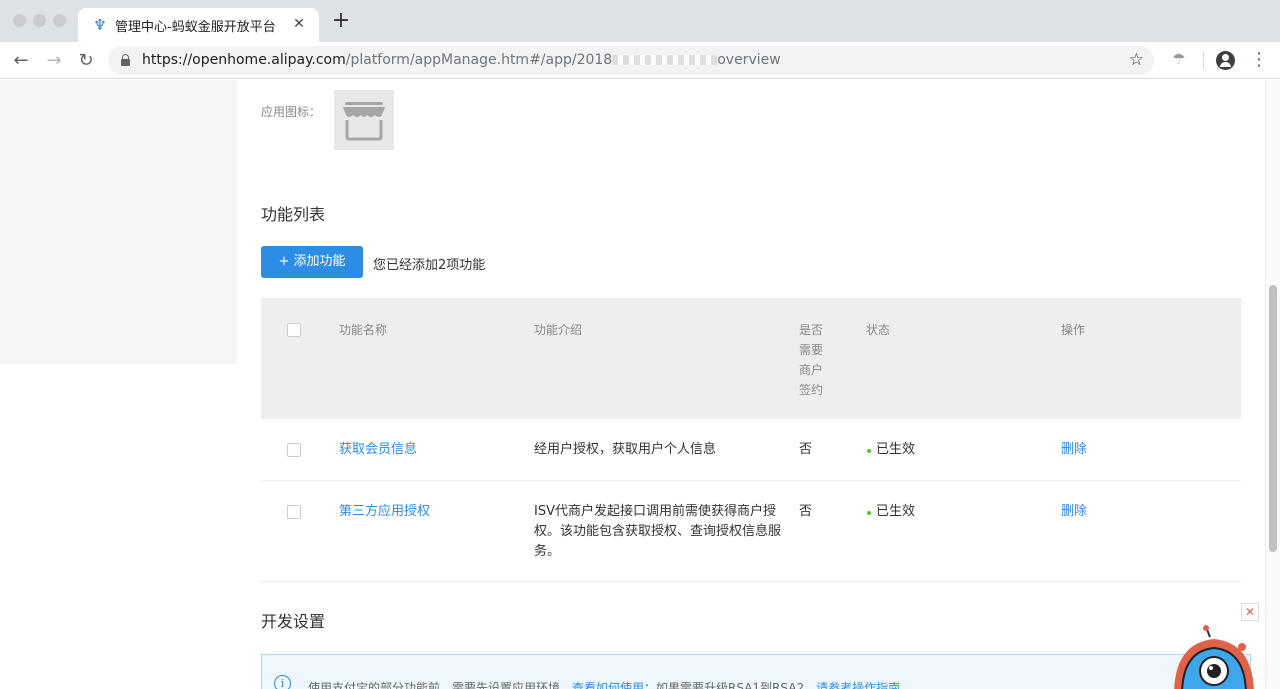  I want to click on how-to-use-link: 查看如何使用, so click(608, 685).